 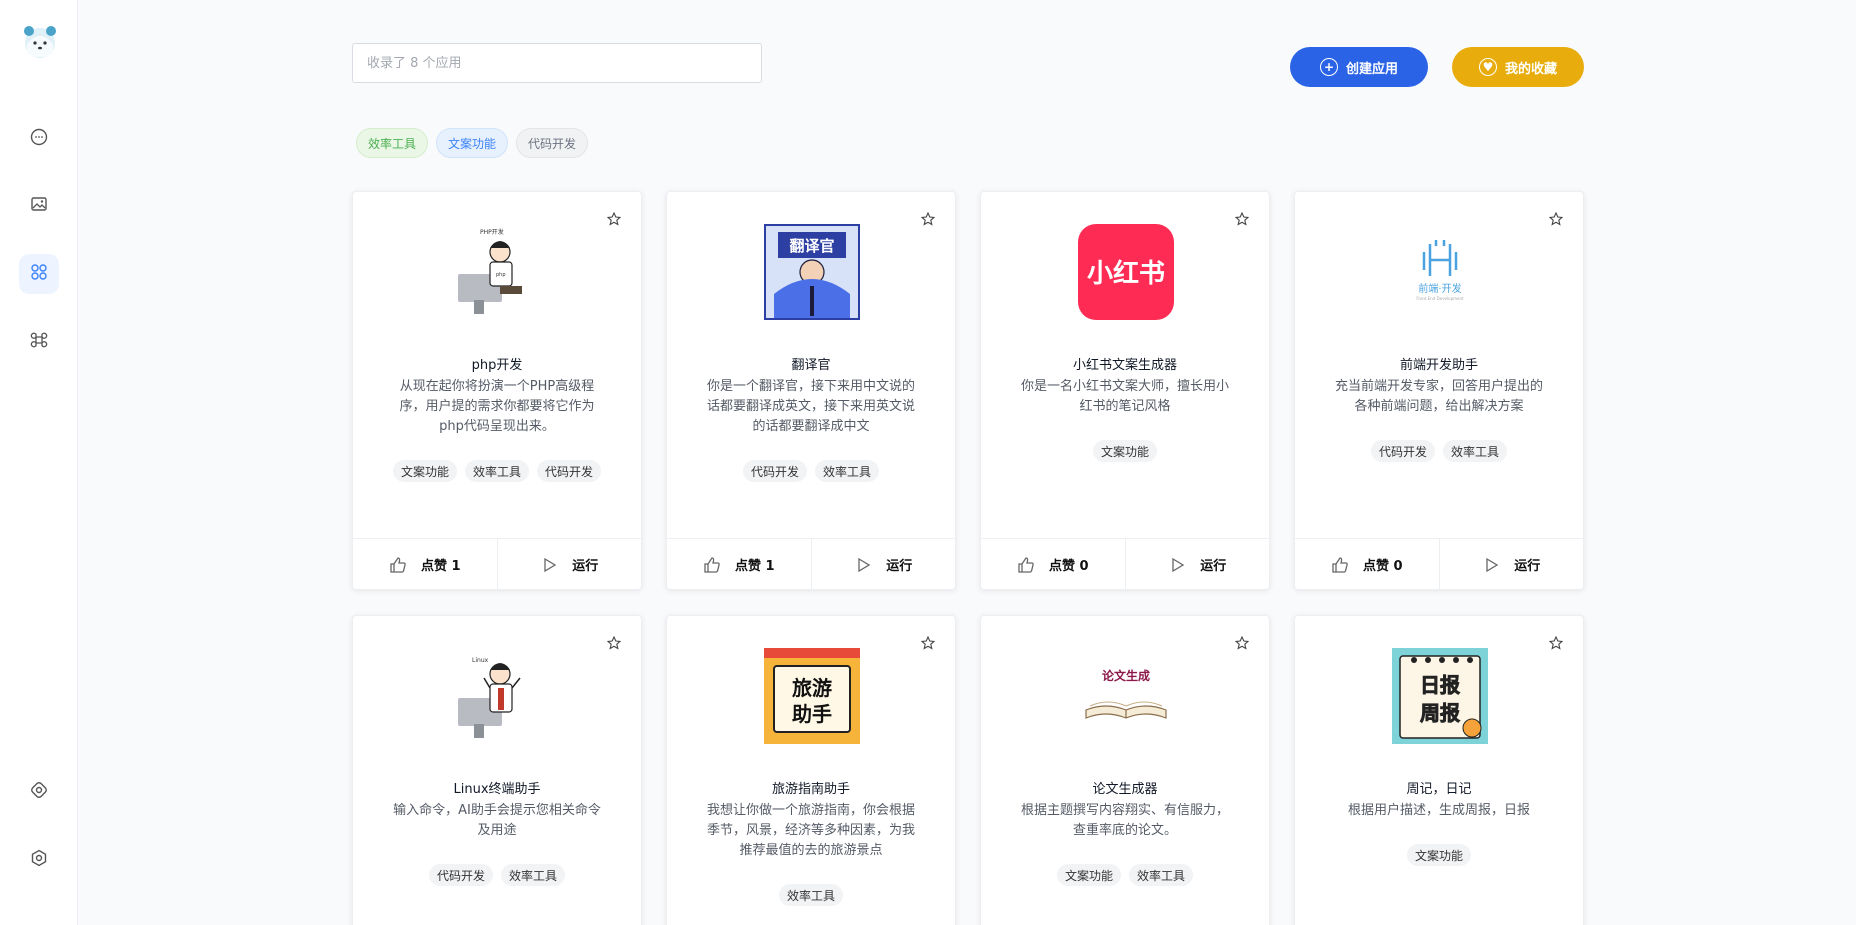 What do you see at coordinates (1439, 855) in the screenshot?
I see `card-tags: 文案功能` at bounding box center [1439, 855].